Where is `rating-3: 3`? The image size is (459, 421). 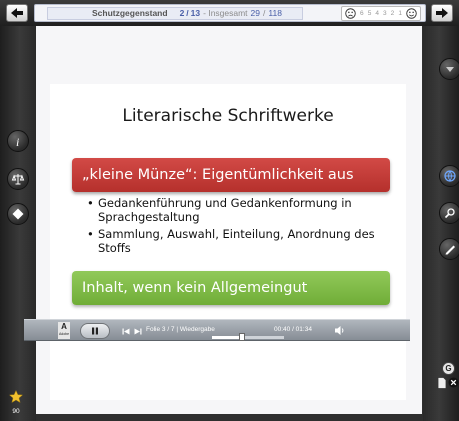
rating-3: 3 is located at coordinates (385, 13).